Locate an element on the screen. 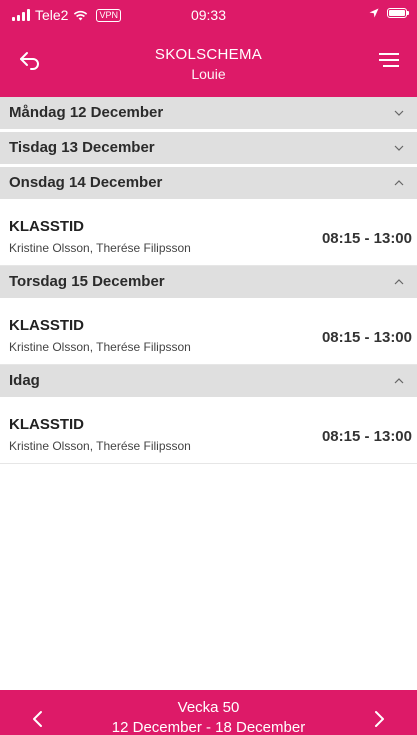 This screenshot has width=417, height=735. week-number: Vecka 50 is located at coordinates (208, 707).